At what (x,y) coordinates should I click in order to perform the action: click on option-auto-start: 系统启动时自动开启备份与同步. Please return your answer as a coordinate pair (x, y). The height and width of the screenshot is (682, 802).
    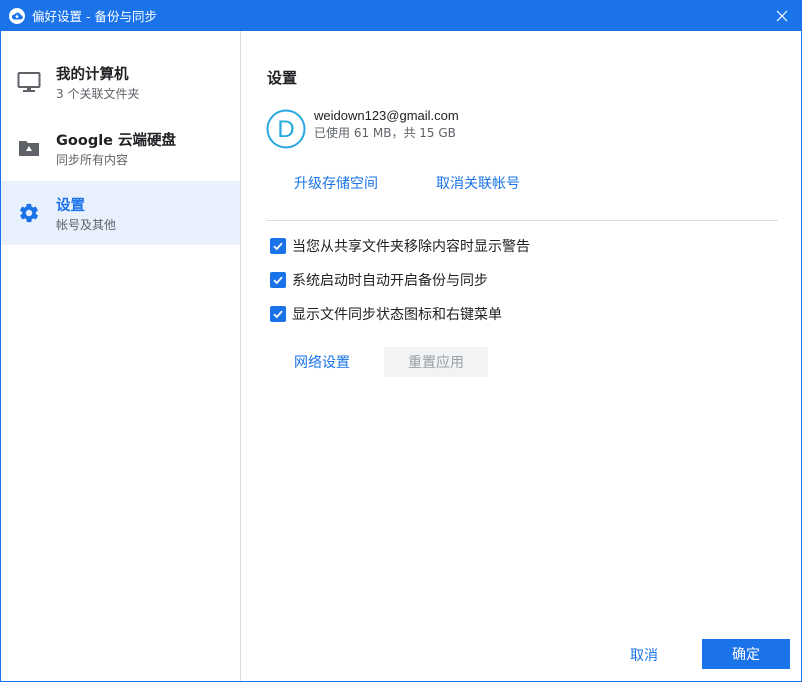
    Looking at the image, I should click on (379, 280).